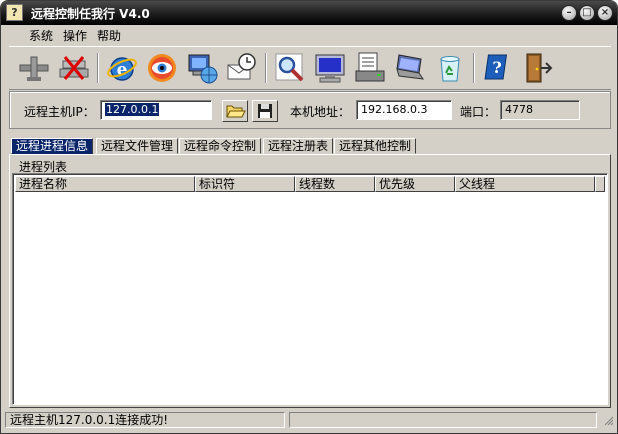 This screenshot has width=618, height=434. What do you see at coordinates (109, 35) in the screenshot?
I see `menu-help: 帮助` at bounding box center [109, 35].